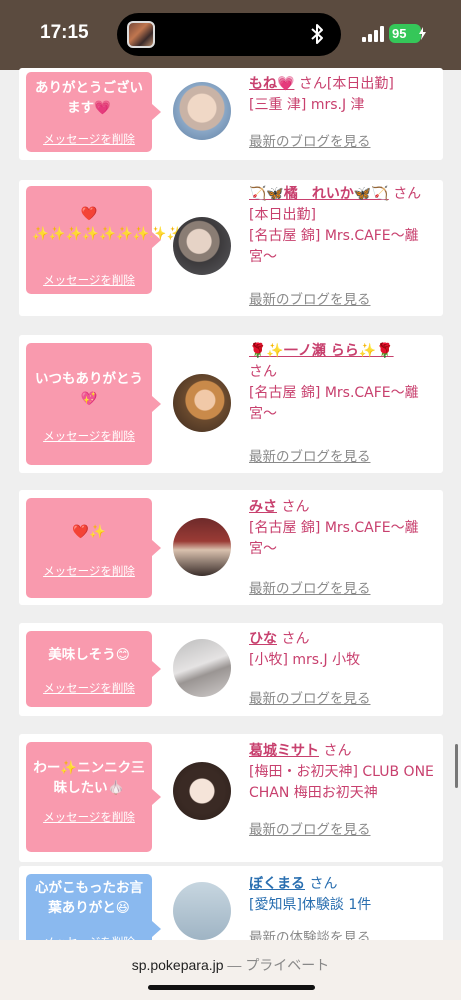  Describe the element at coordinates (89, 389) in the screenshot. I see `message-text: いつもありがとう💖` at that location.